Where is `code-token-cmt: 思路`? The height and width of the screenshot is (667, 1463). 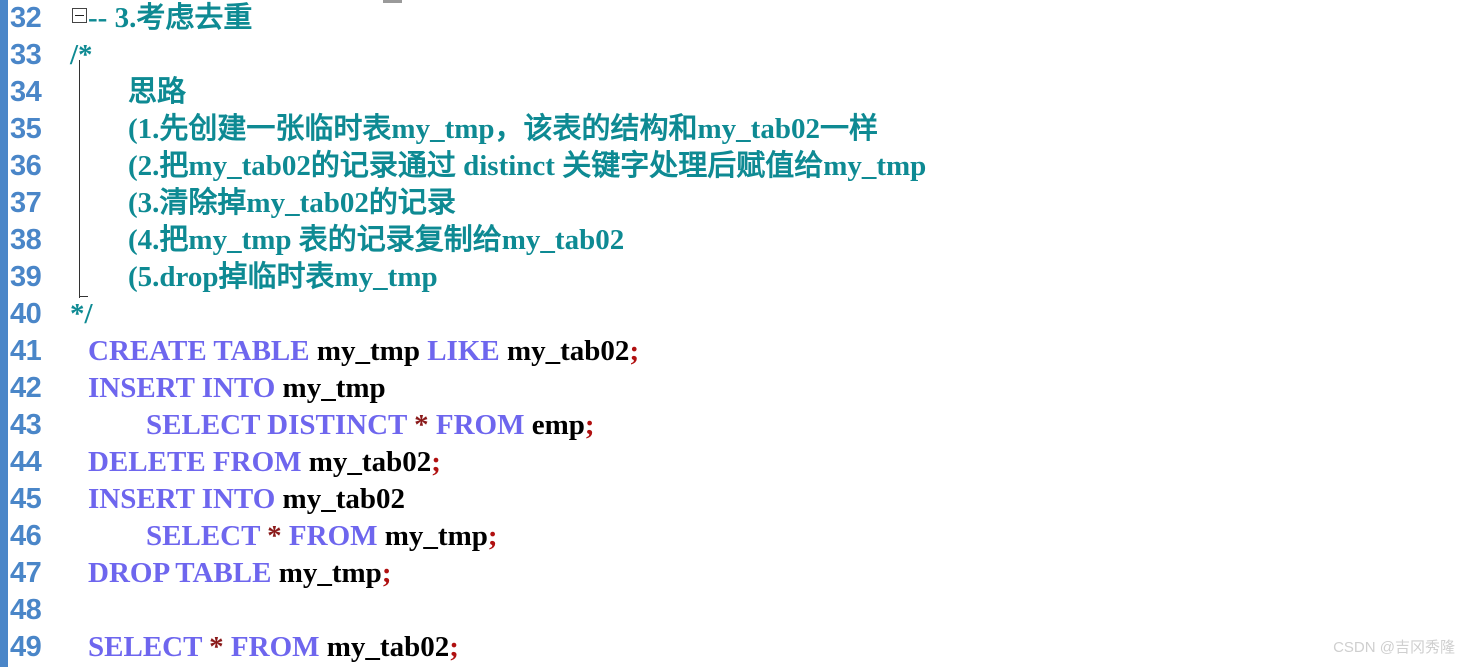 code-token-cmt: 思路 is located at coordinates (128, 92).